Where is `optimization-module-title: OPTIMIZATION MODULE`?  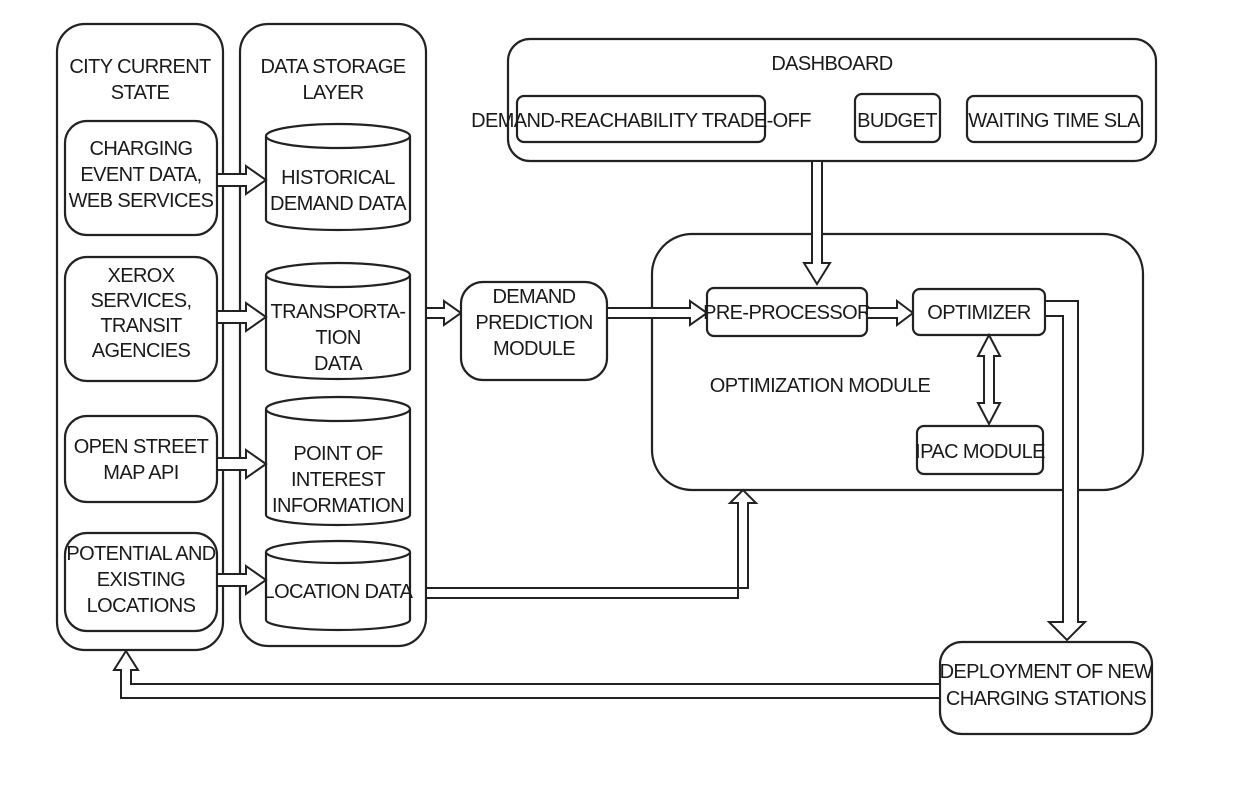
optimization-module-title: OPTIMIZATION MODULE is located at coordinates (820, 386).